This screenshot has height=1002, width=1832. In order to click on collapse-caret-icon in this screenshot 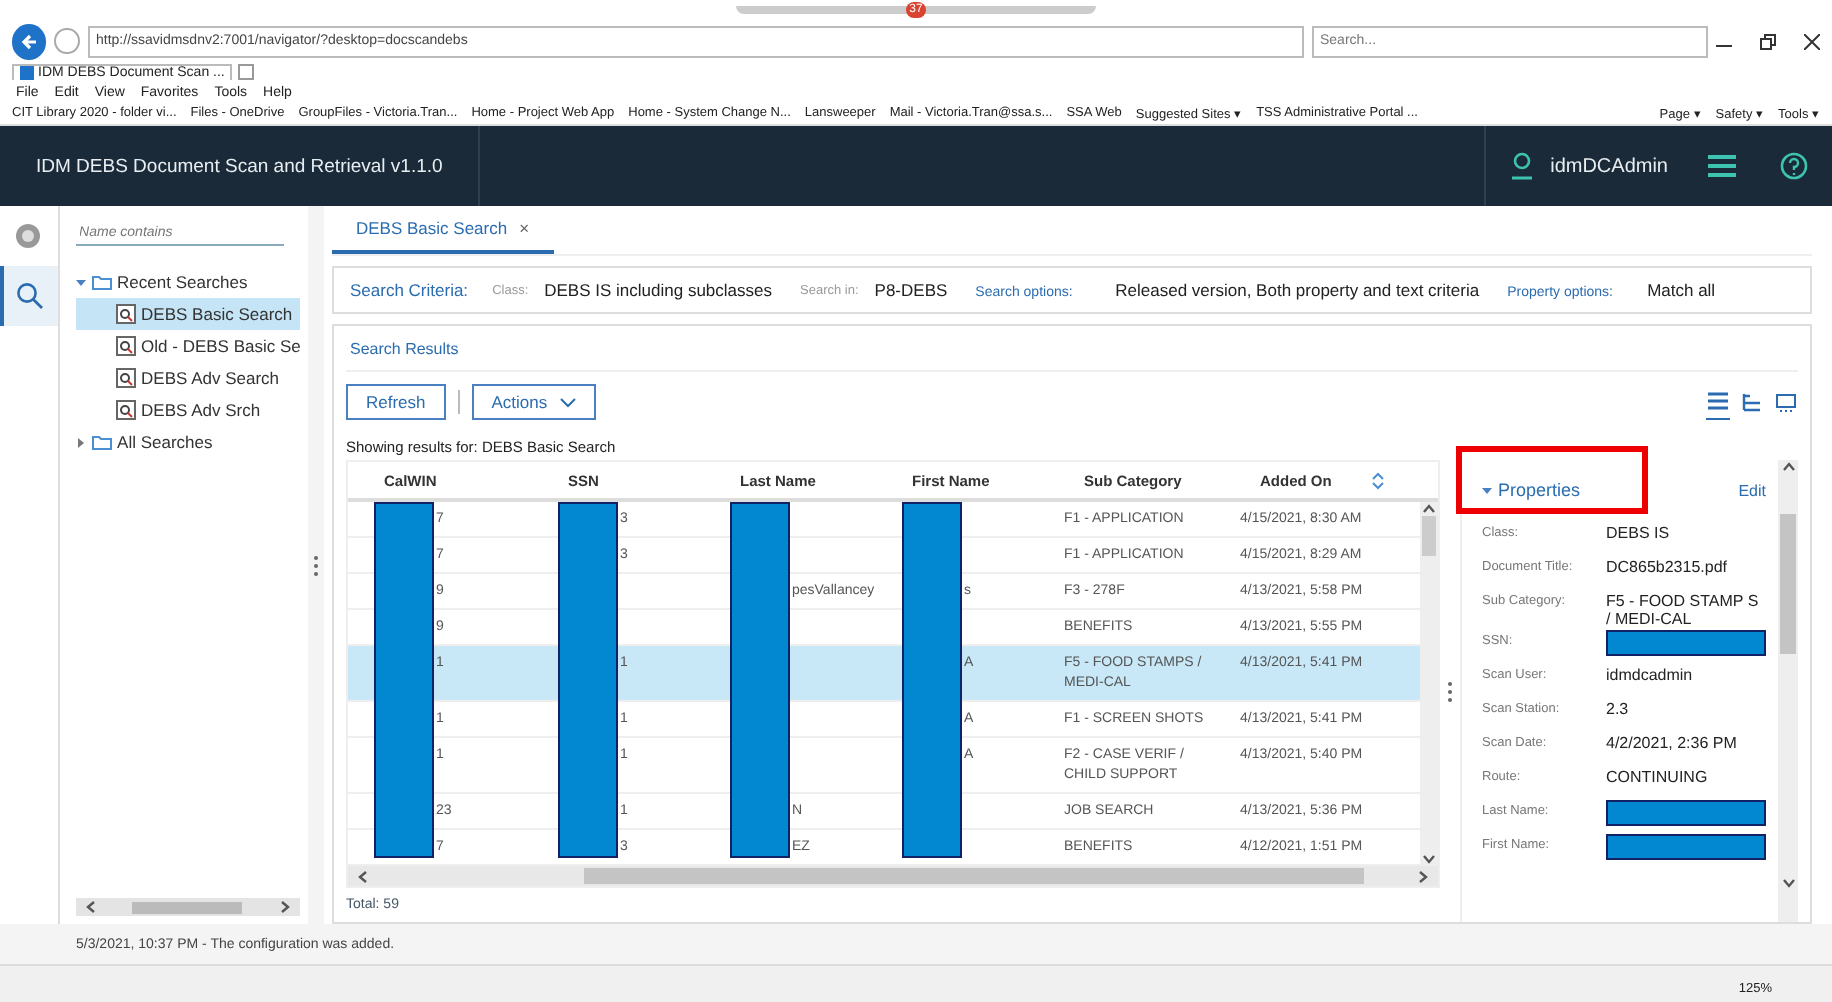, I will do `click(80, 282)`.